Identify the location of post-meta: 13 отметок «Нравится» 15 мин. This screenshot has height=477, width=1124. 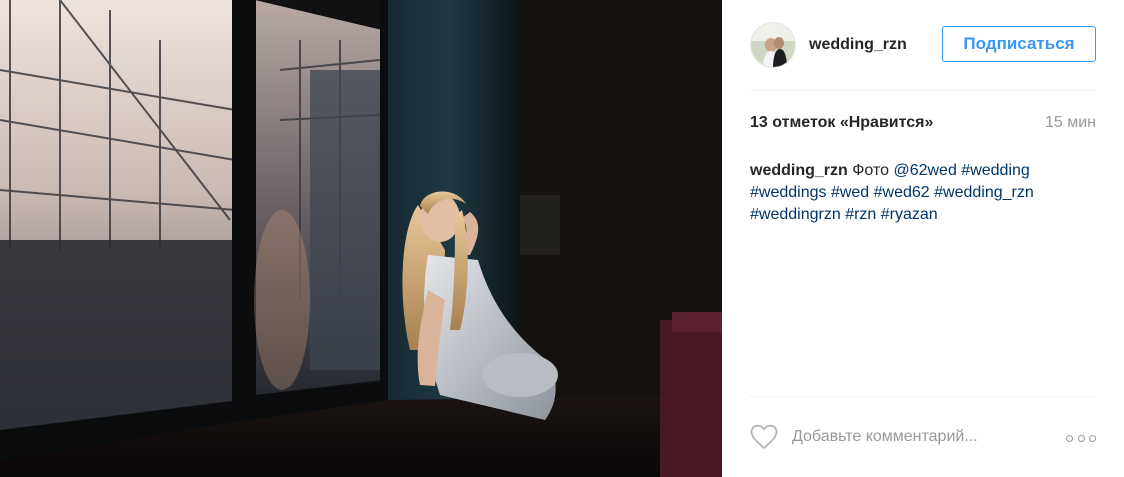
(923, 123).